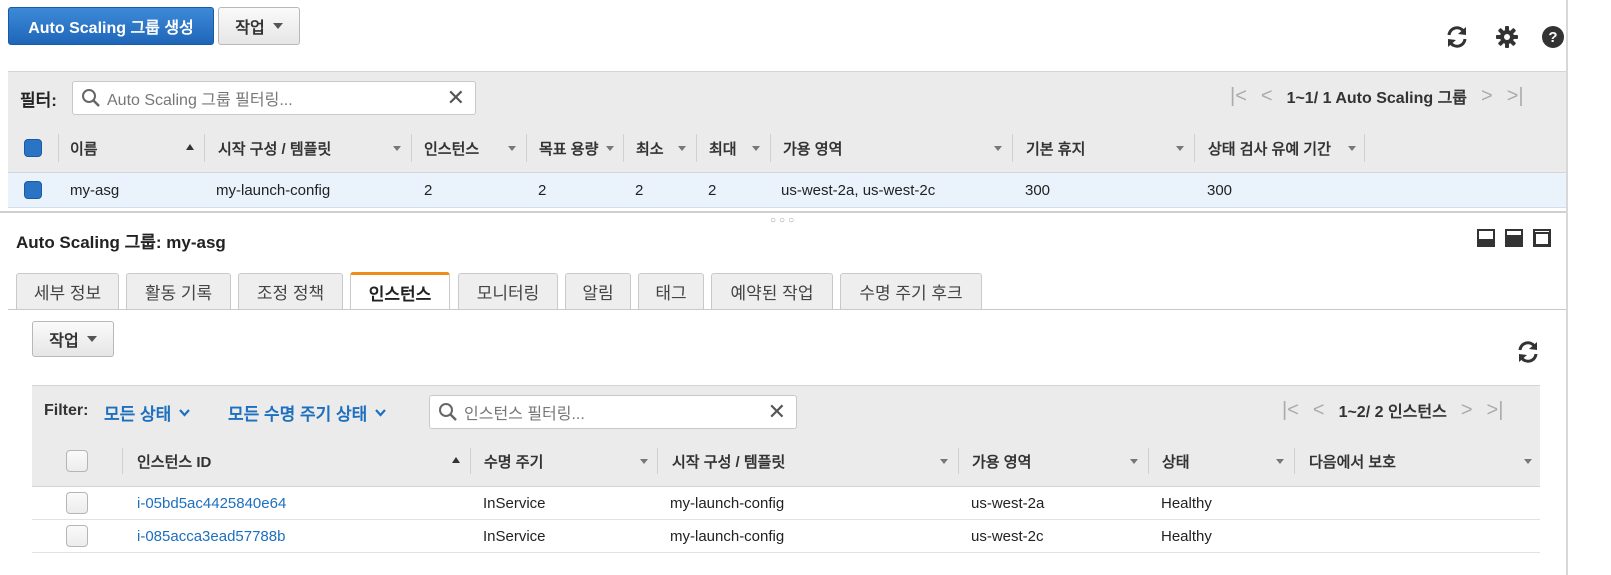 This screenshot has width=1611, height=575. I want to click on tab-label: 활동 기록, so click(178, 293).